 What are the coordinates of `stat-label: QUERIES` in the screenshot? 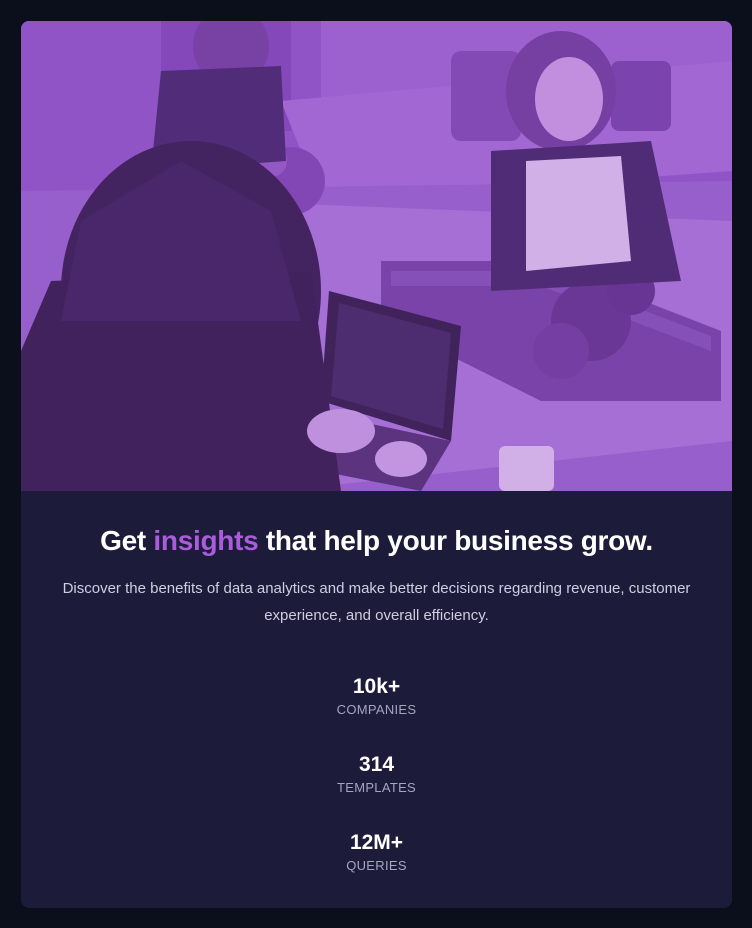 It's located at (376, 865).